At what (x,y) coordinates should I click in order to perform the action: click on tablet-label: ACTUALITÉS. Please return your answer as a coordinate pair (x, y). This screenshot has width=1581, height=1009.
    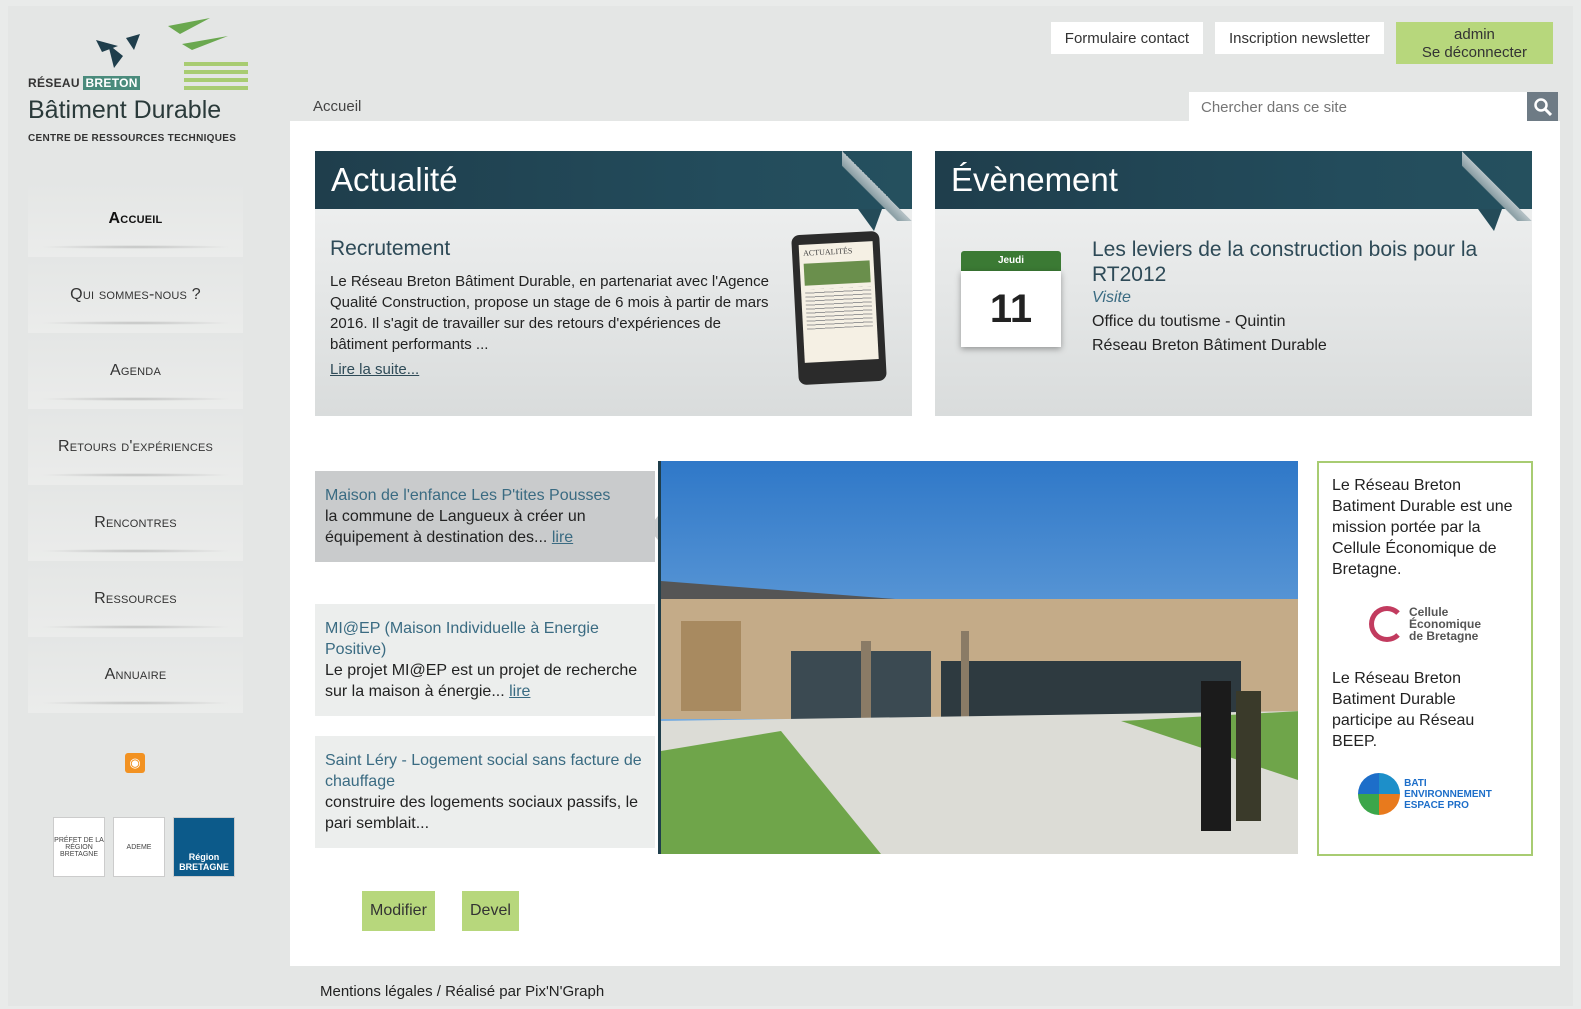
    Looking at the image, I should click on (827, 252).